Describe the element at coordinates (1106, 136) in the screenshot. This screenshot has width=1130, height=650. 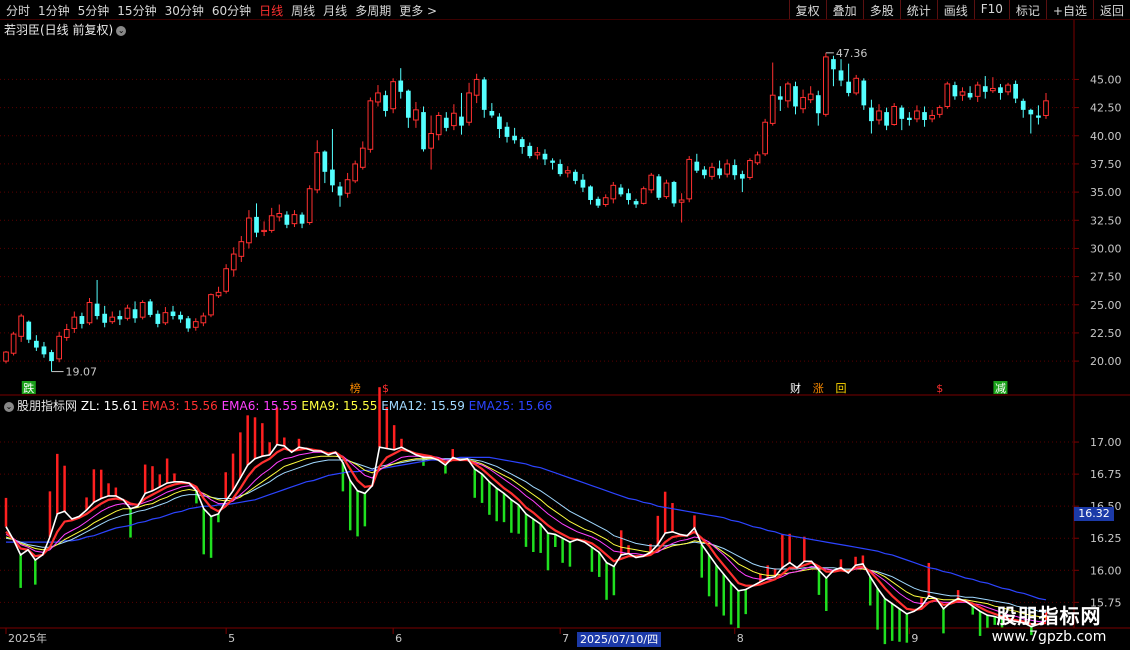
I see `price-tick-label: 40.00` at that location.